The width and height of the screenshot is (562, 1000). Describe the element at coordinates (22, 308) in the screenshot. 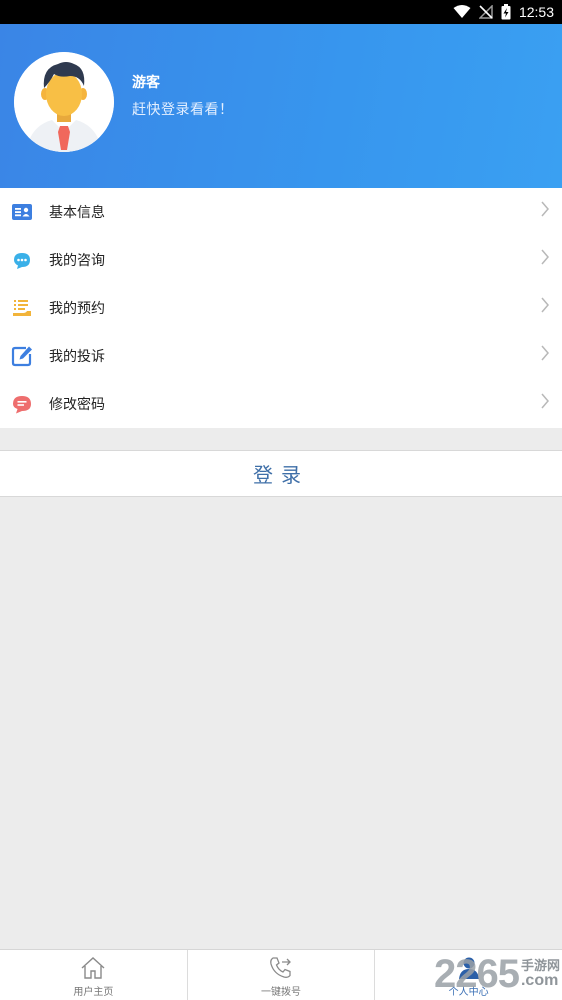

I see `list-hand-icon` at that location.